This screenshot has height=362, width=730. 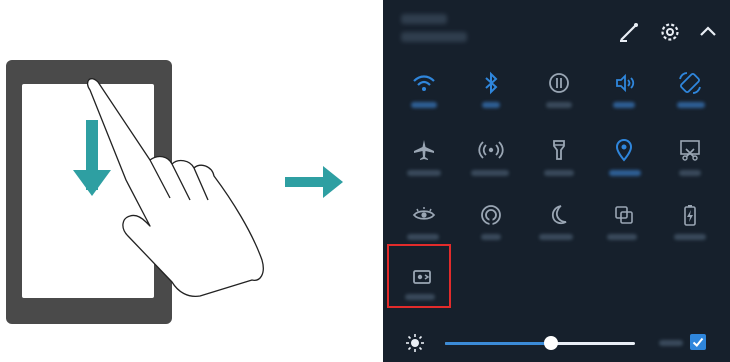 I want to click on check-icon, so click(x=698, y=342).